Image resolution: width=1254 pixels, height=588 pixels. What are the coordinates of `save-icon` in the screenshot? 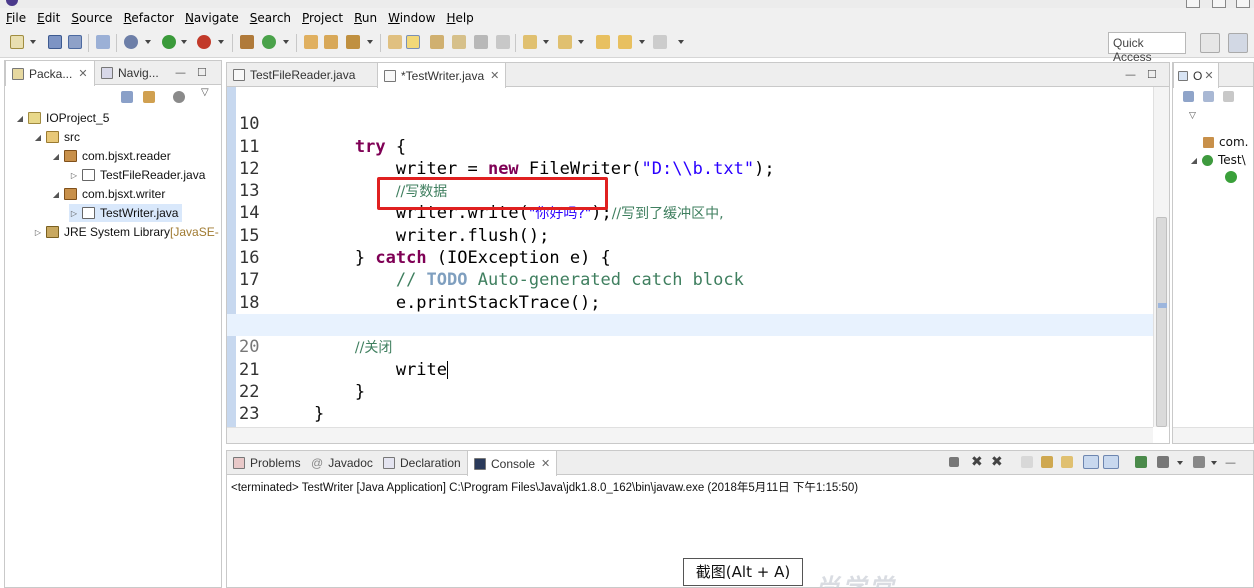 It's located at (55, 42).